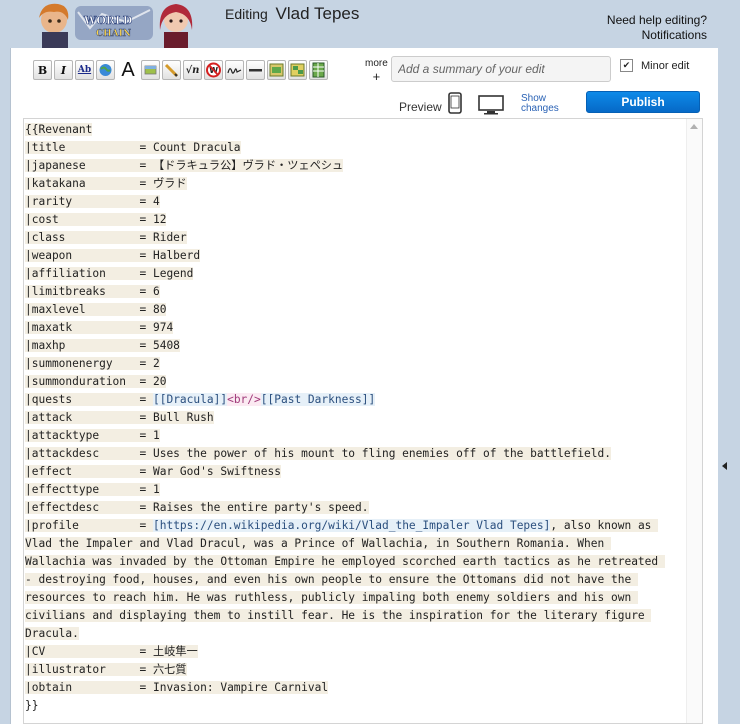  Describe the element at coordinates (345, 220) in the screenshot. I see `source-line: |cost = 12` at that location.